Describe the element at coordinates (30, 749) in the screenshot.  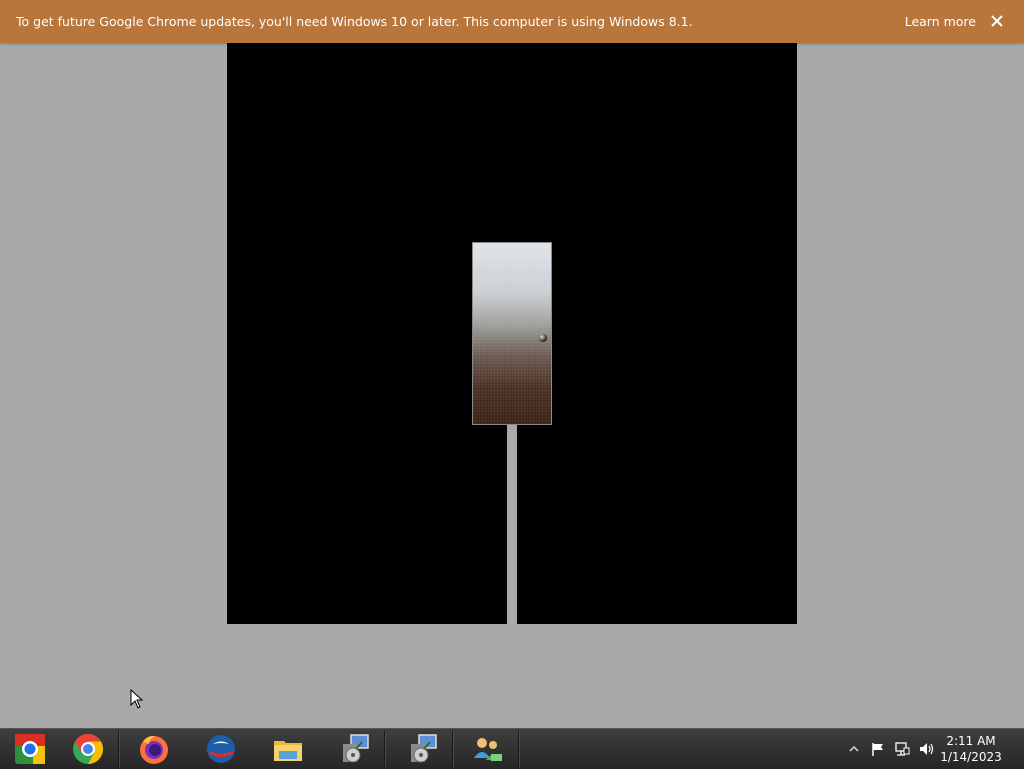
I see `chromium-icon` at that location.